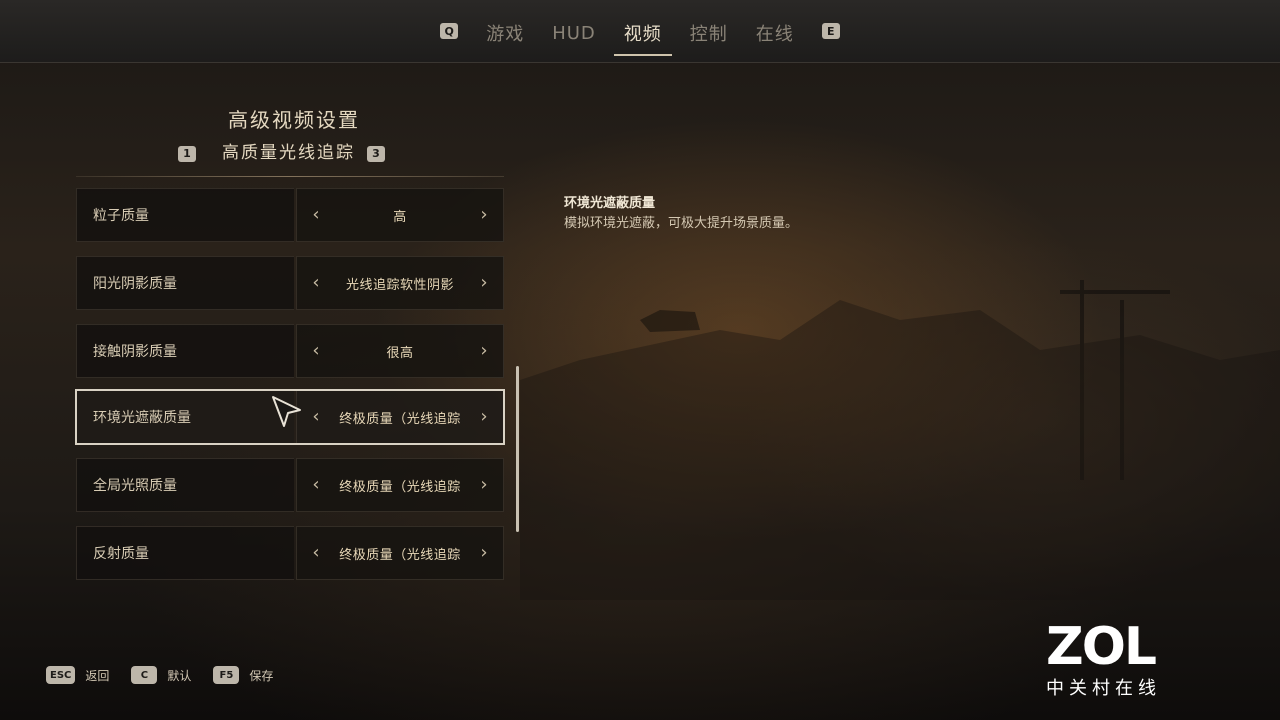 The height and width of the screenshot is (720, 1280). I want to click on next-subsection-key: 3, so click(376, 153).